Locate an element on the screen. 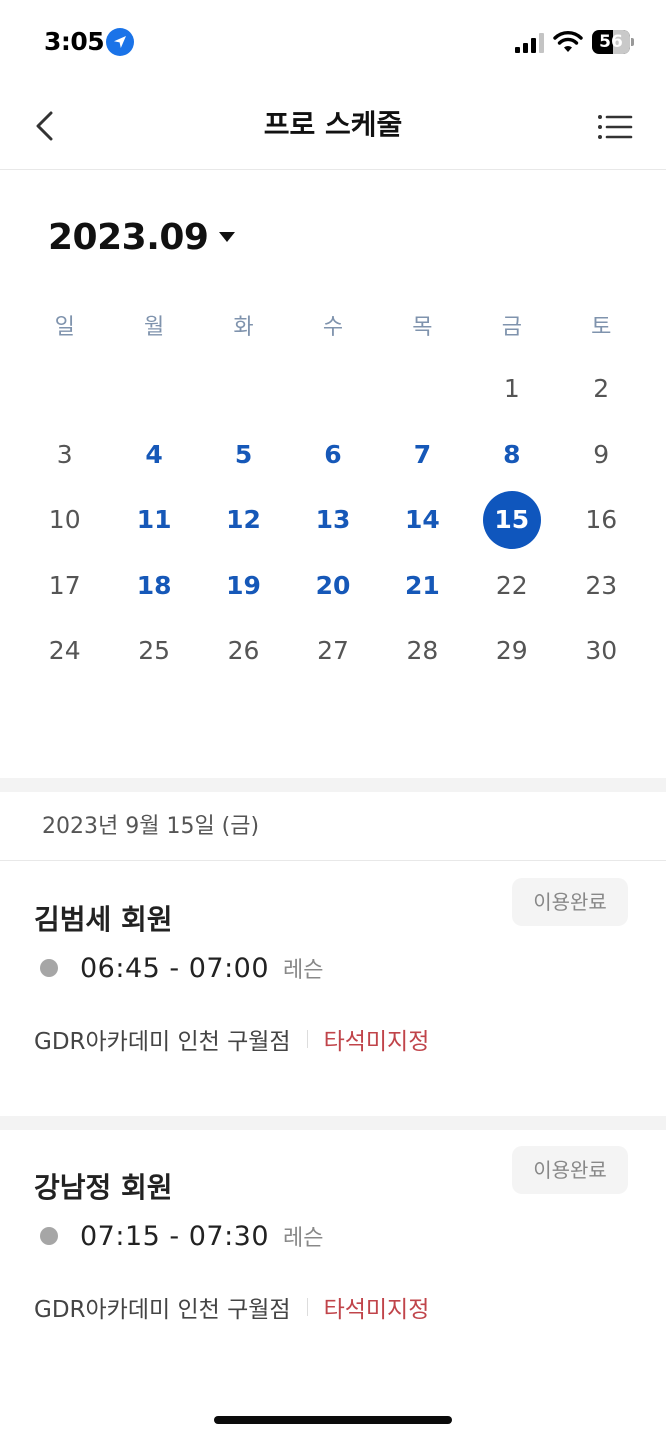  calendar-cell: 25 is located at coordinates (153, 651).